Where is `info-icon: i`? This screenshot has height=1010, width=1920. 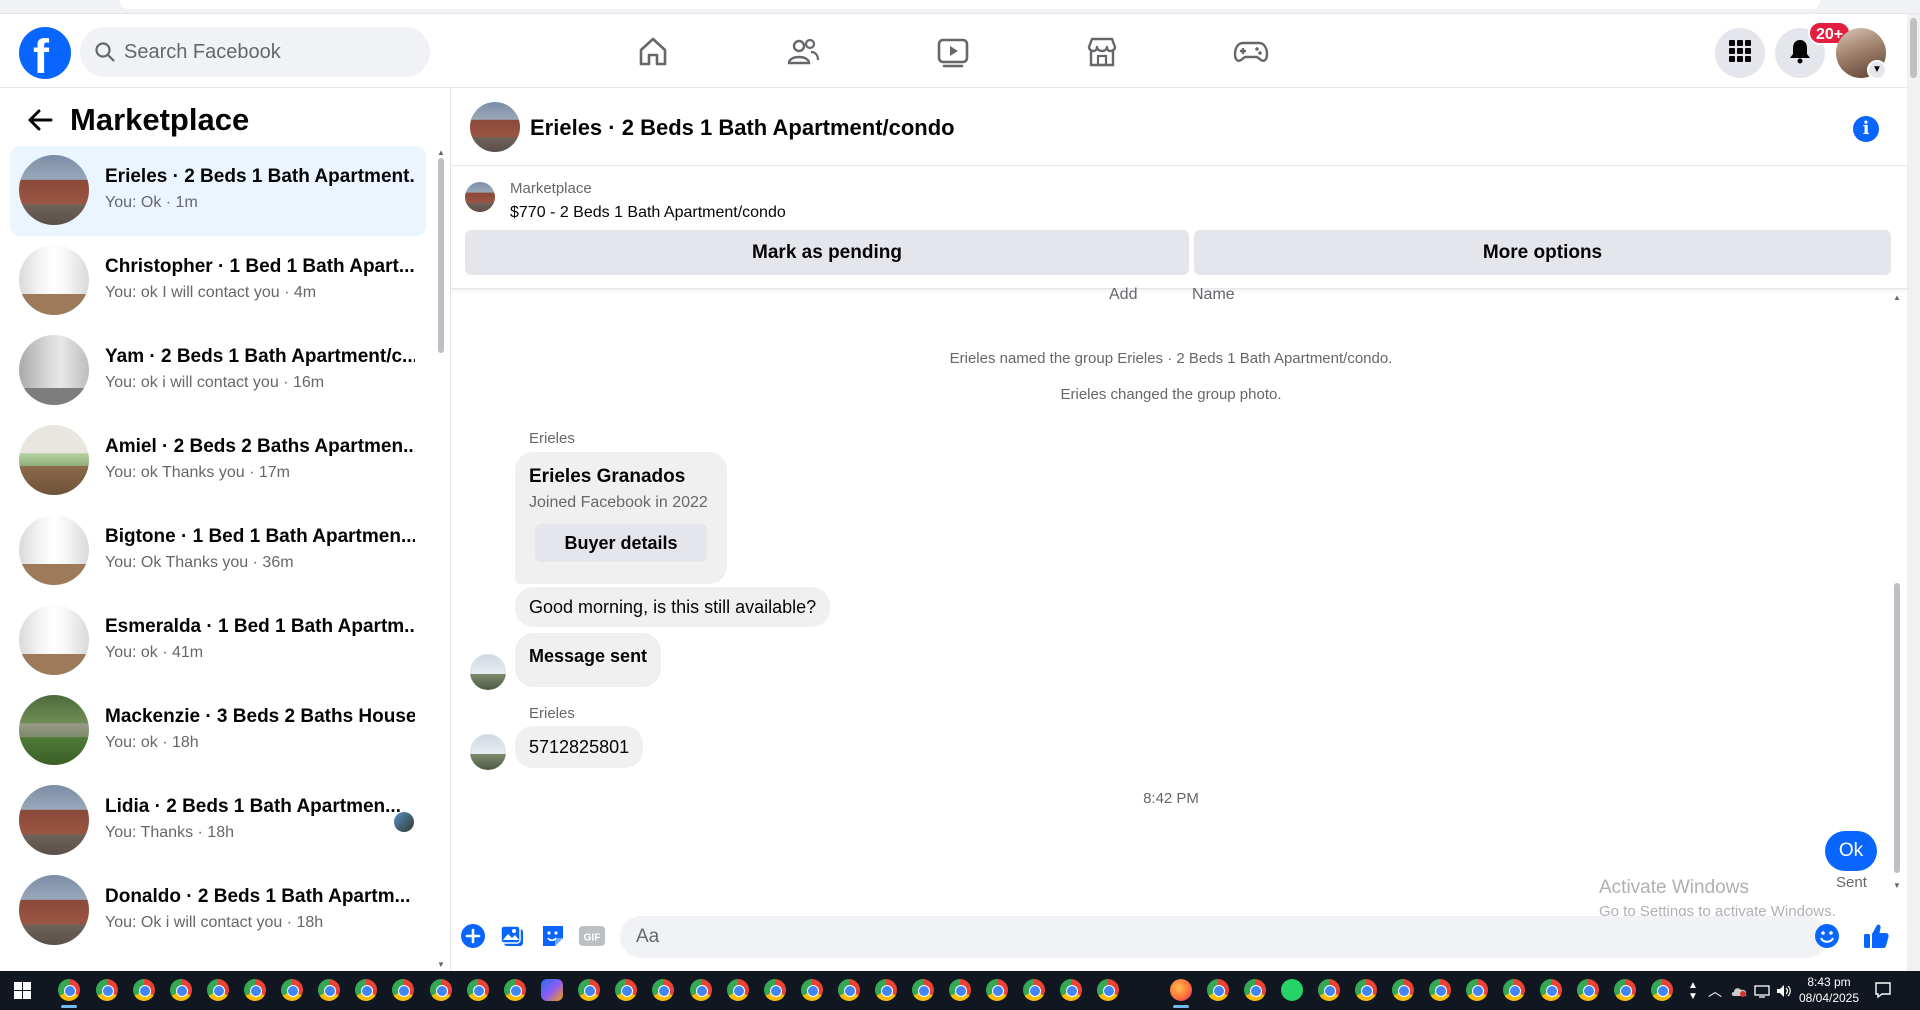
info-icon: i is located at coordinates (1866, 129).